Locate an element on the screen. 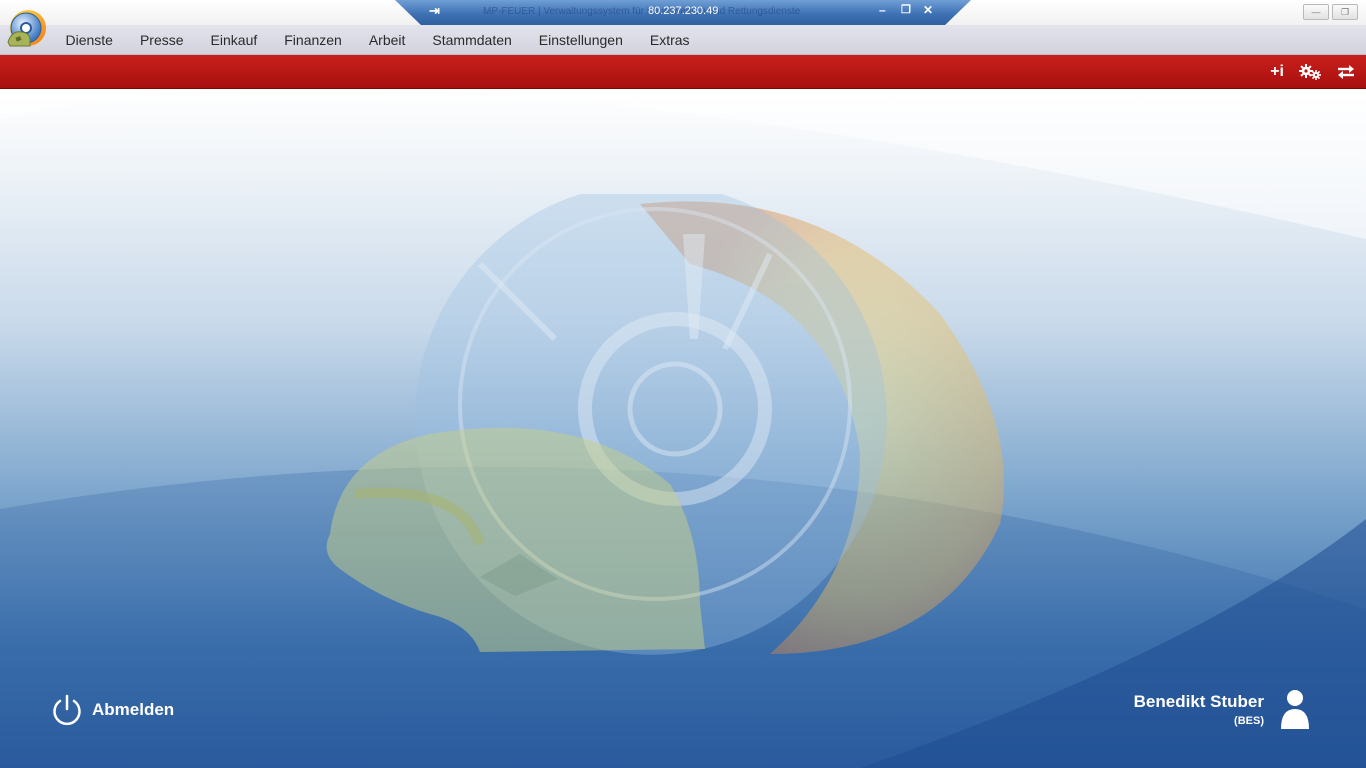  menu-presse: Presse is located at coordinates (161, 39).